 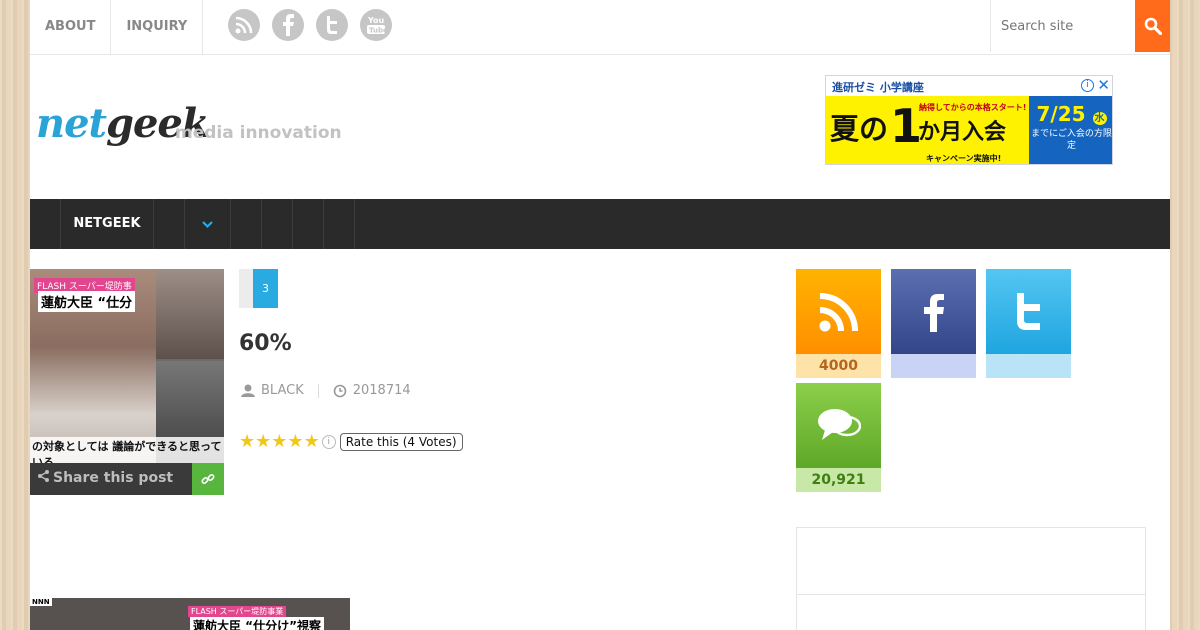 I want to click on rating-star-1: ★, so click(x=247, y=442).